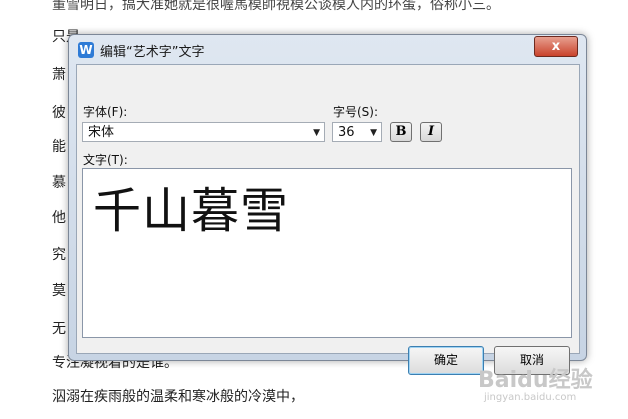 The width and height of the screenshot is (628, 419). What do you see at coordinates (86, 50) in the screenshot?
I see `wps-writer-icon: W` at bounding box center [86, 50].